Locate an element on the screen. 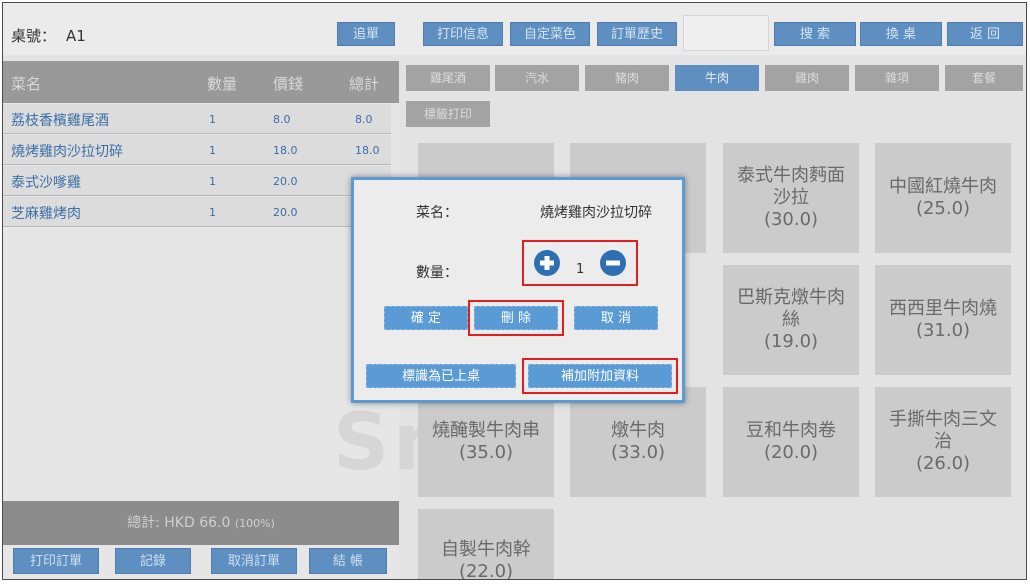 The width and height of the screenshot is (1030, 584). dish-name-label: 菜名： is located at coordinates (437, 213).